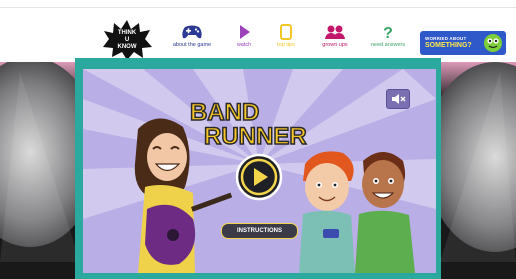  What do you see at coordinates (493, 43) in the screenshot?
I see `monster-mascot-icon` at bounding box center [493, 43].